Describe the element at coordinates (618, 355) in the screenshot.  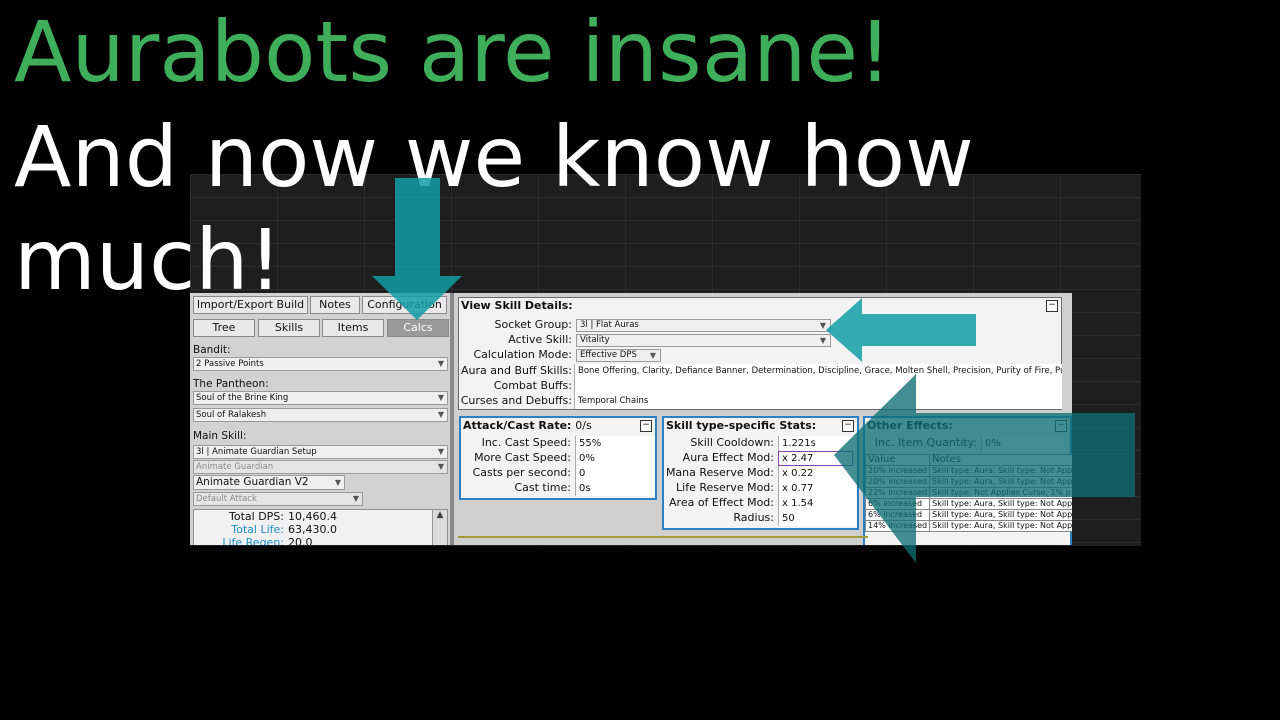
I see `calculation-mode-select: Effective DPS ▼` at that location.